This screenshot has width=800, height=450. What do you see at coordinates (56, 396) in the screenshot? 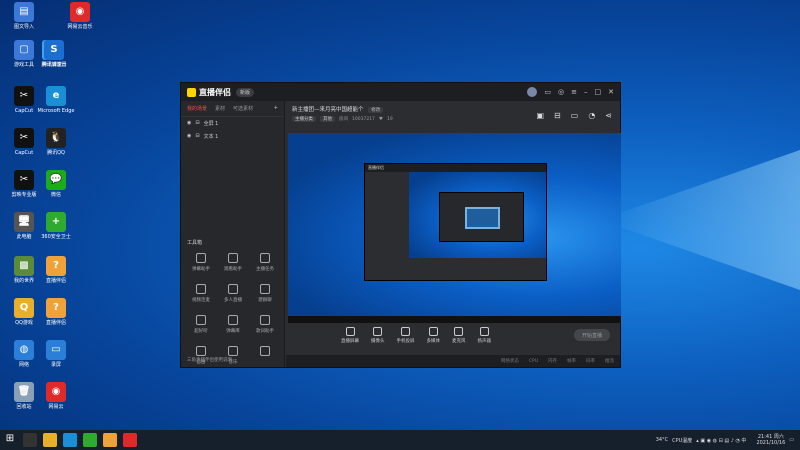
I see `desktop-icon: ◉ 网易云` at bounding box center [56, 396].